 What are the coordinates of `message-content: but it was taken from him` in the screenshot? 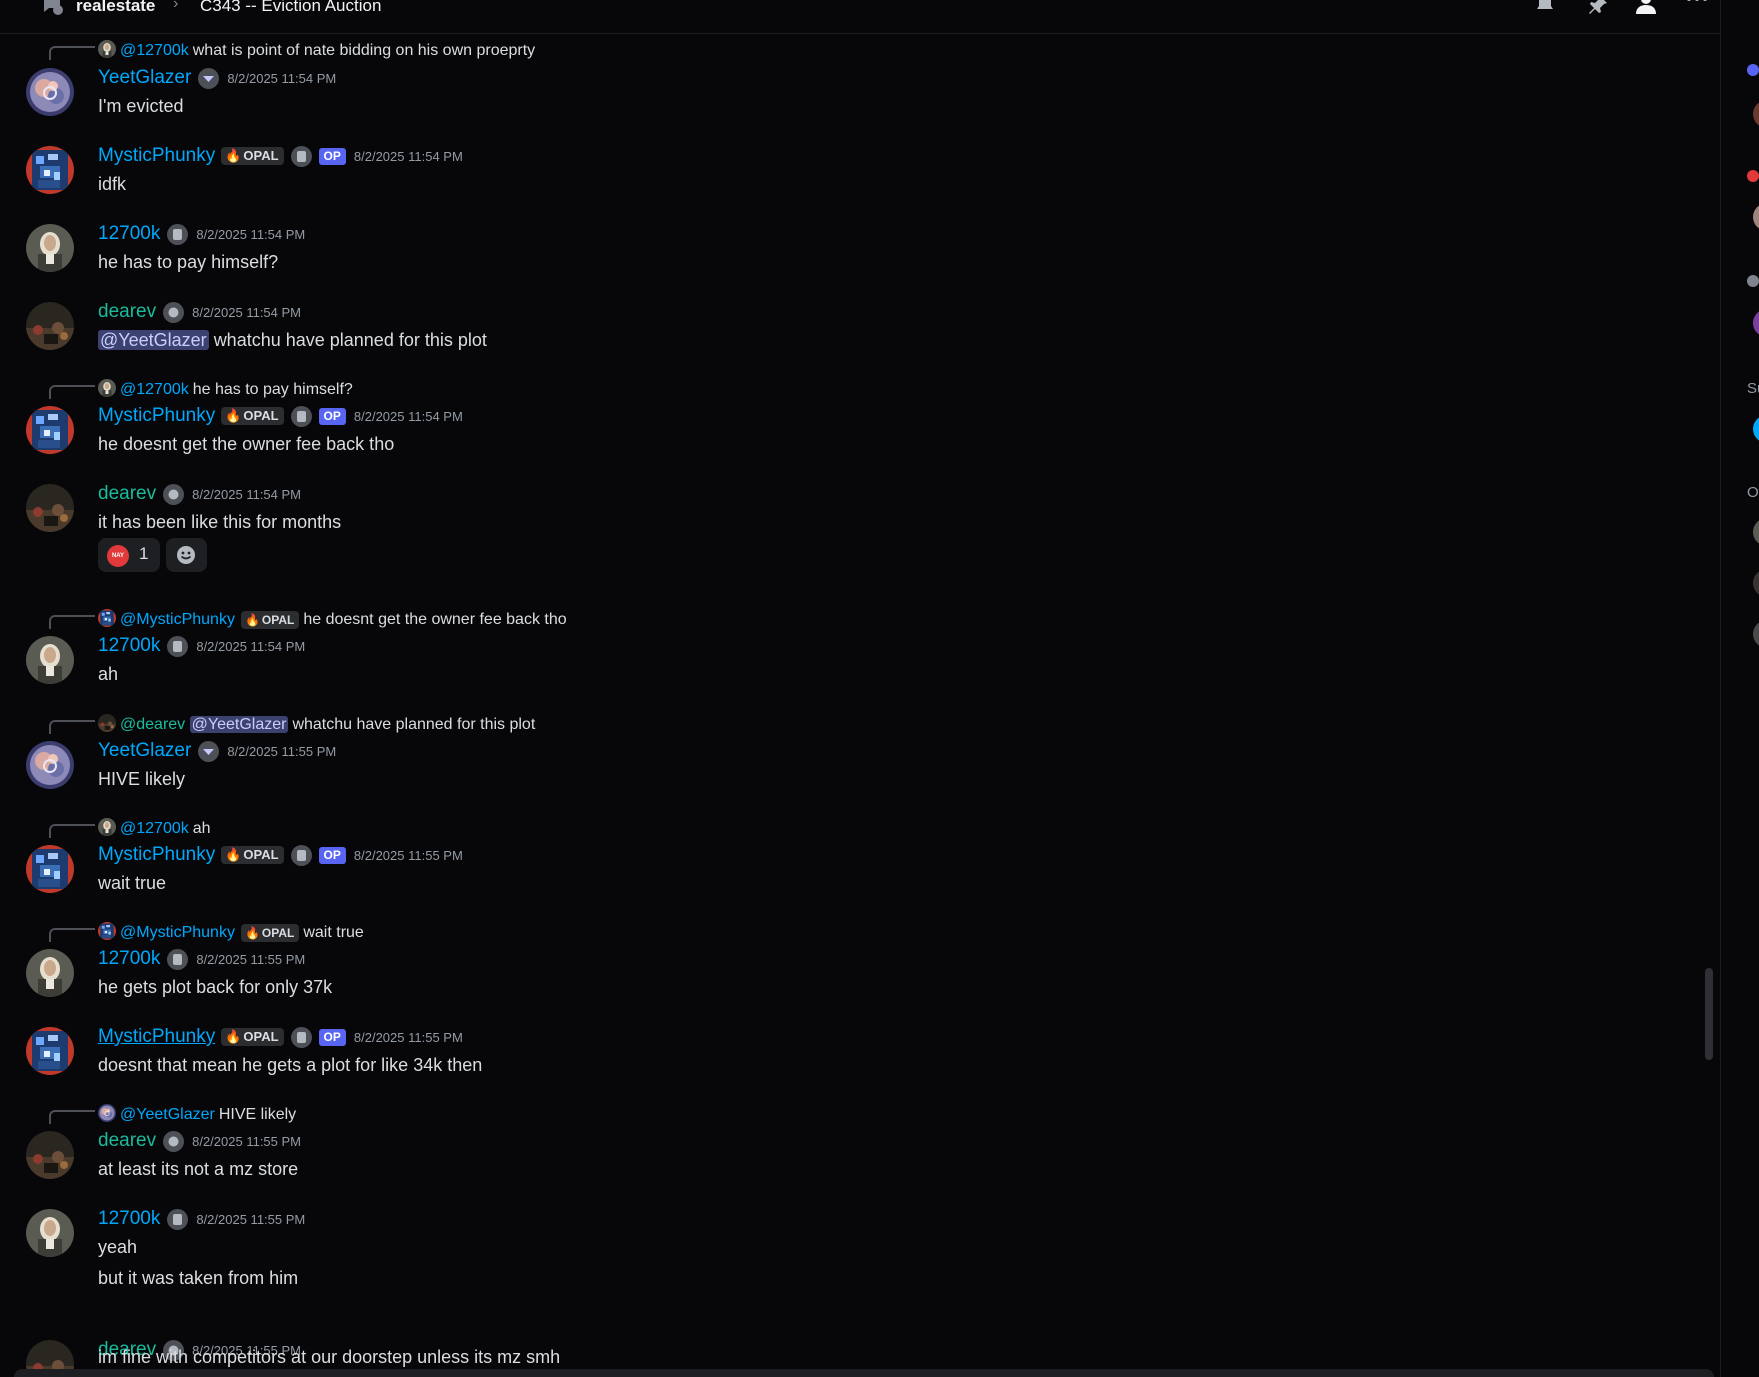 It's located at (198, 1278).